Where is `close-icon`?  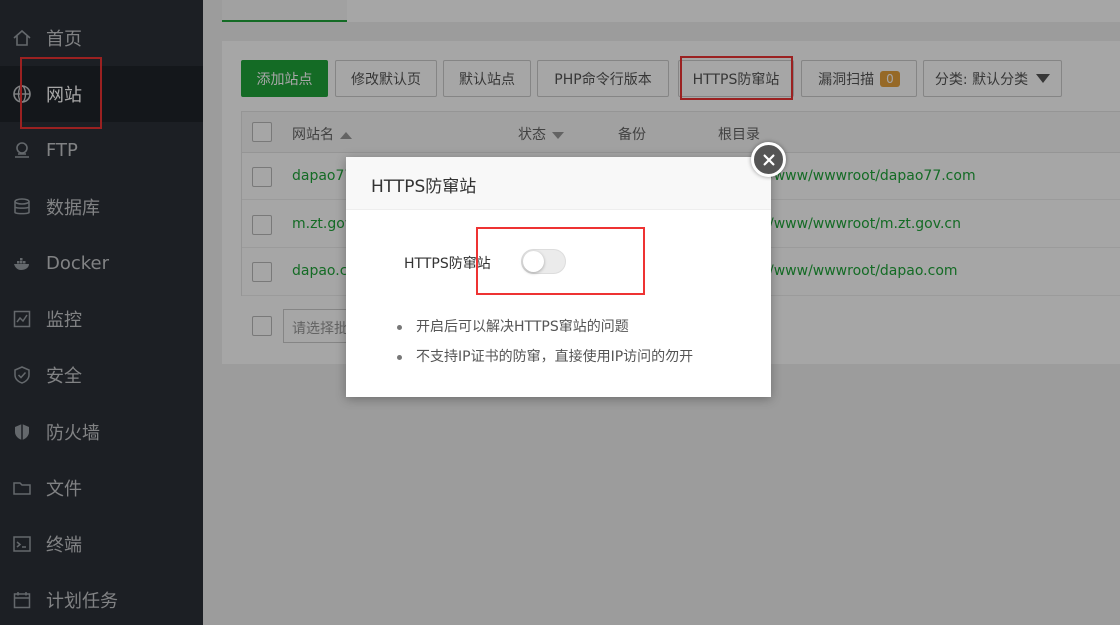 close-icon is located at coordinates (768, 159).